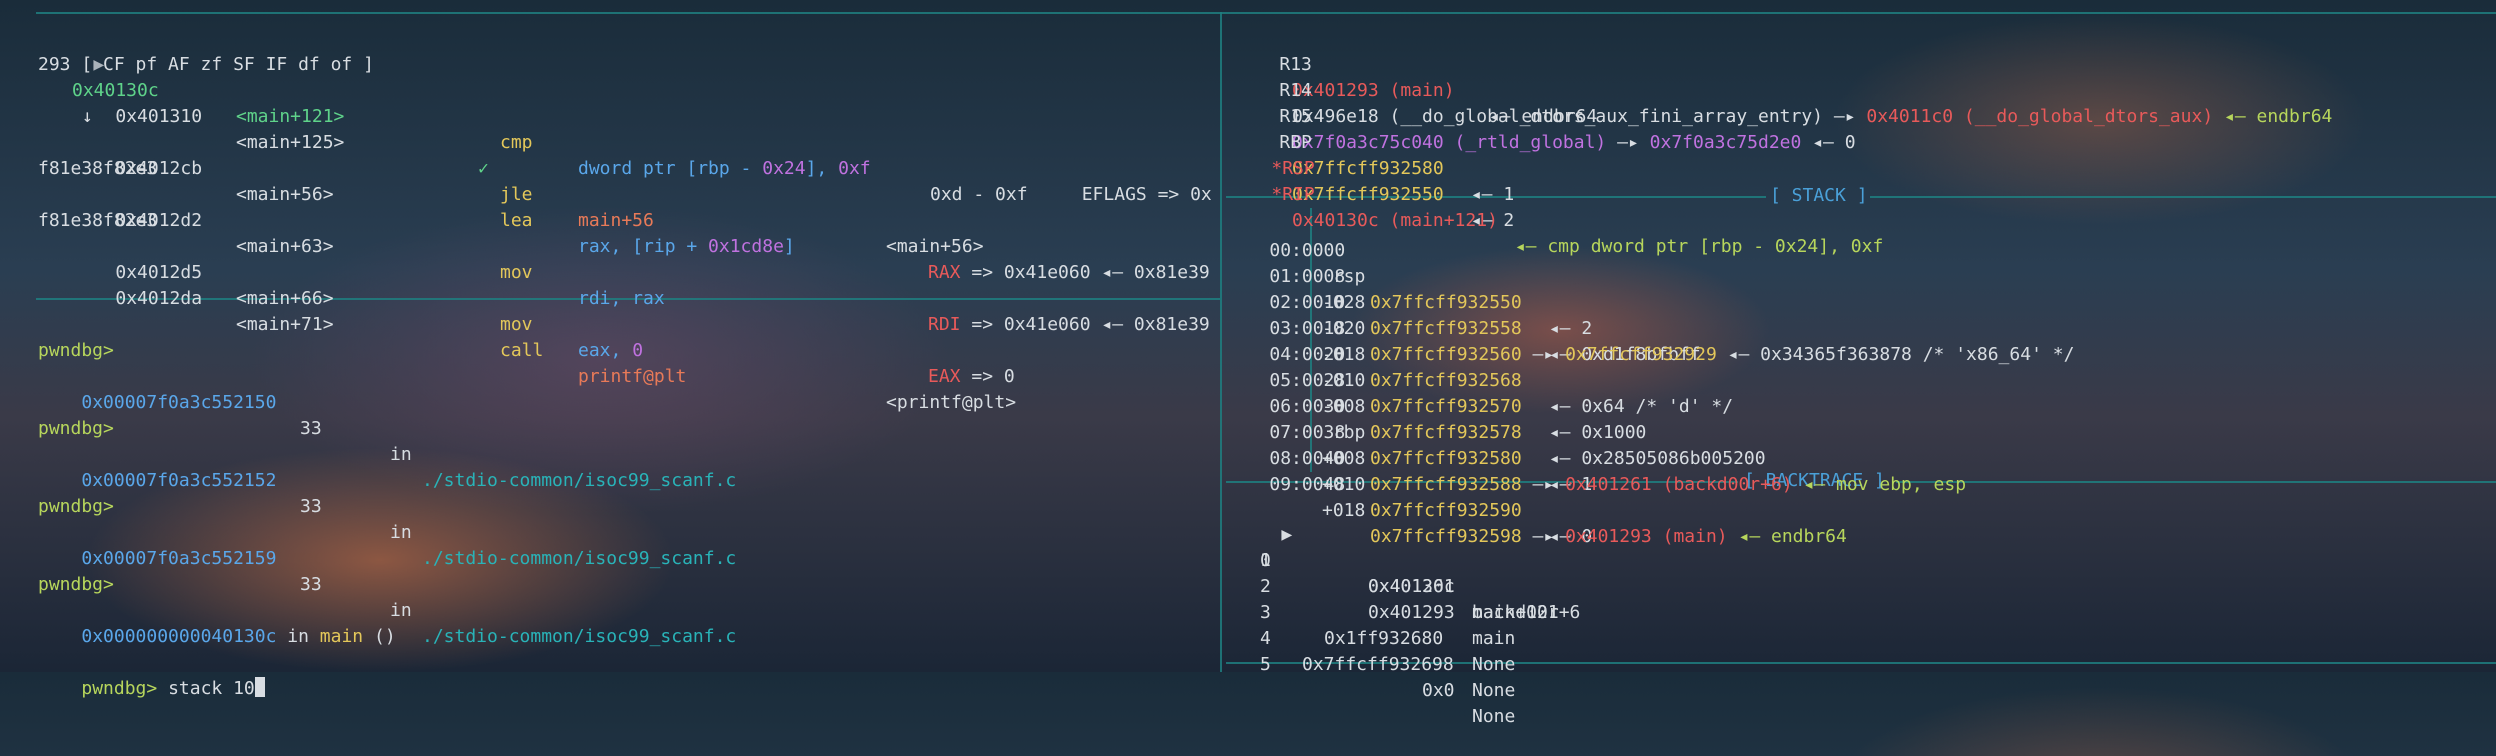 This screenshot has height=756, width=2496. What do you see at coordinates (1376, 691) in the screenshot?
I see `backtrace-row: 5 0x0 None` at bounding box center [1376, 691].